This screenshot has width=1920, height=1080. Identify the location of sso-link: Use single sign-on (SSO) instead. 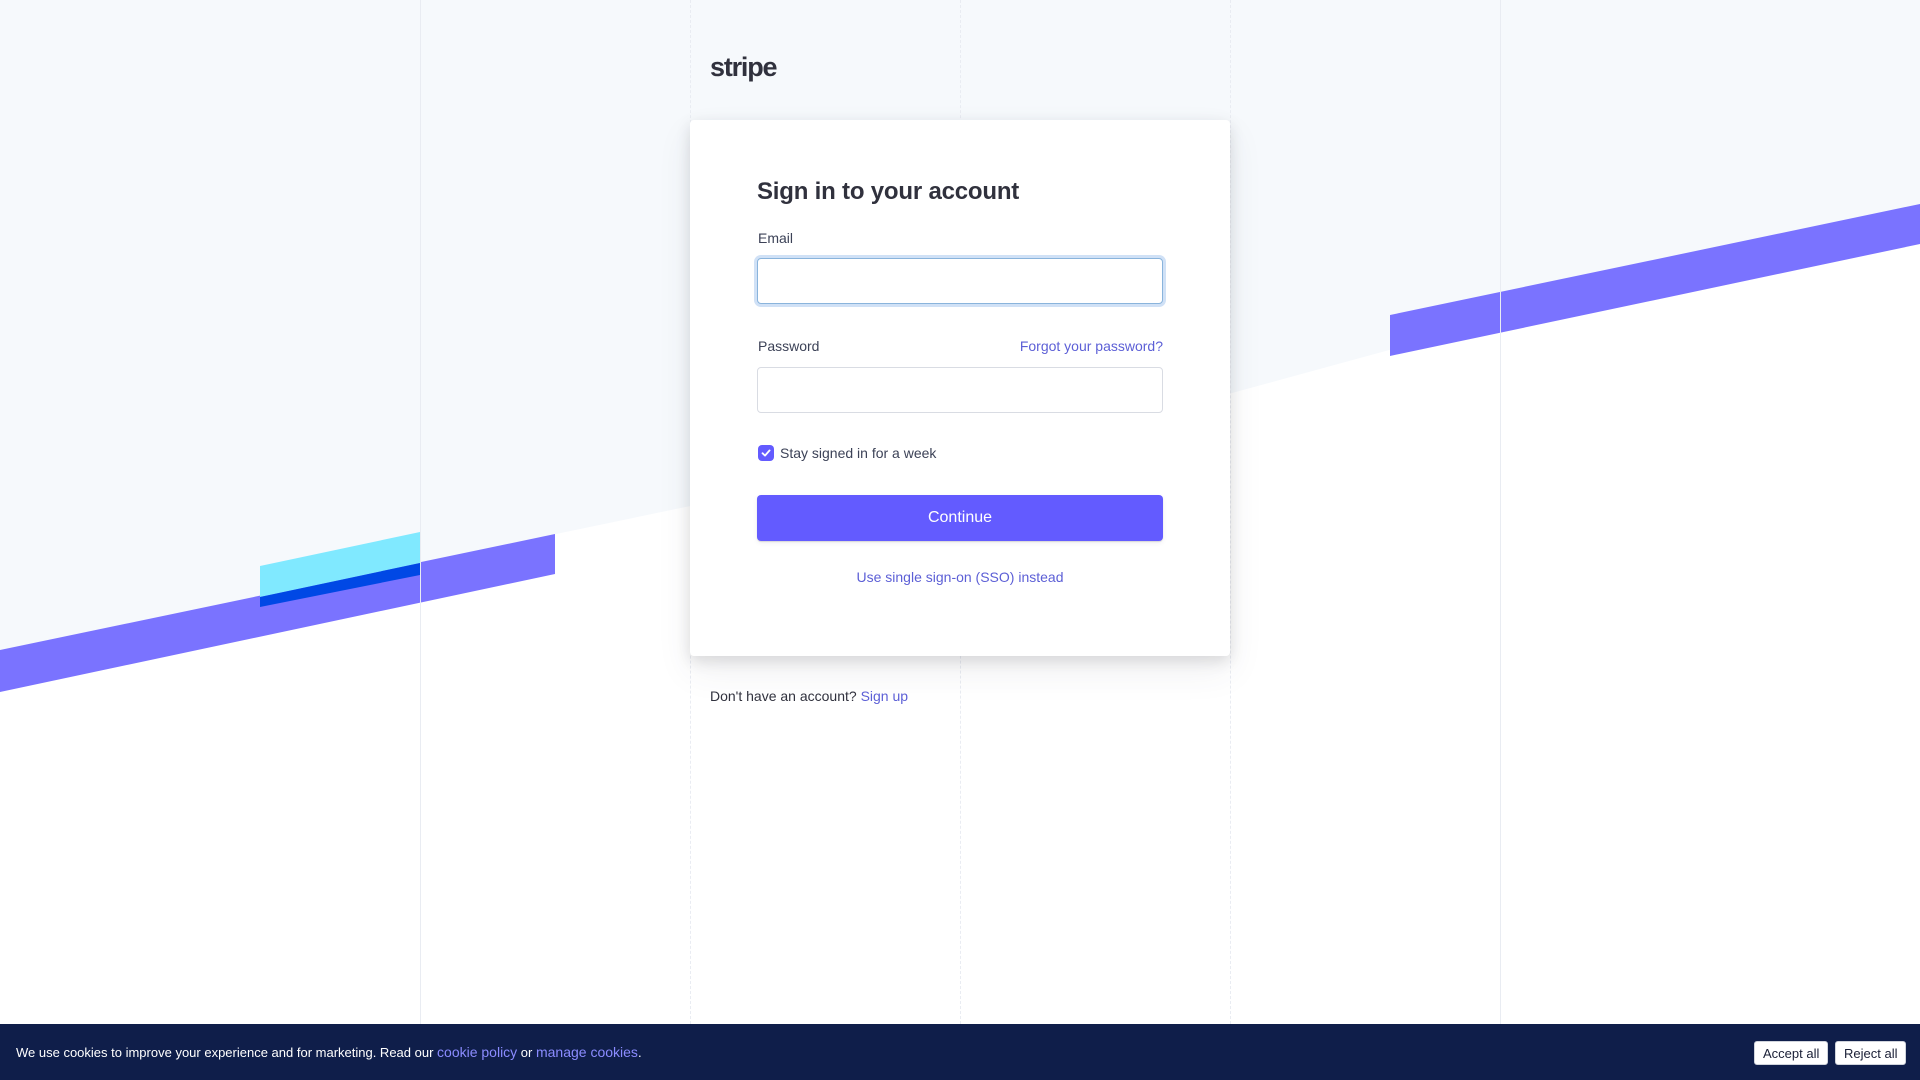
(960, 577).